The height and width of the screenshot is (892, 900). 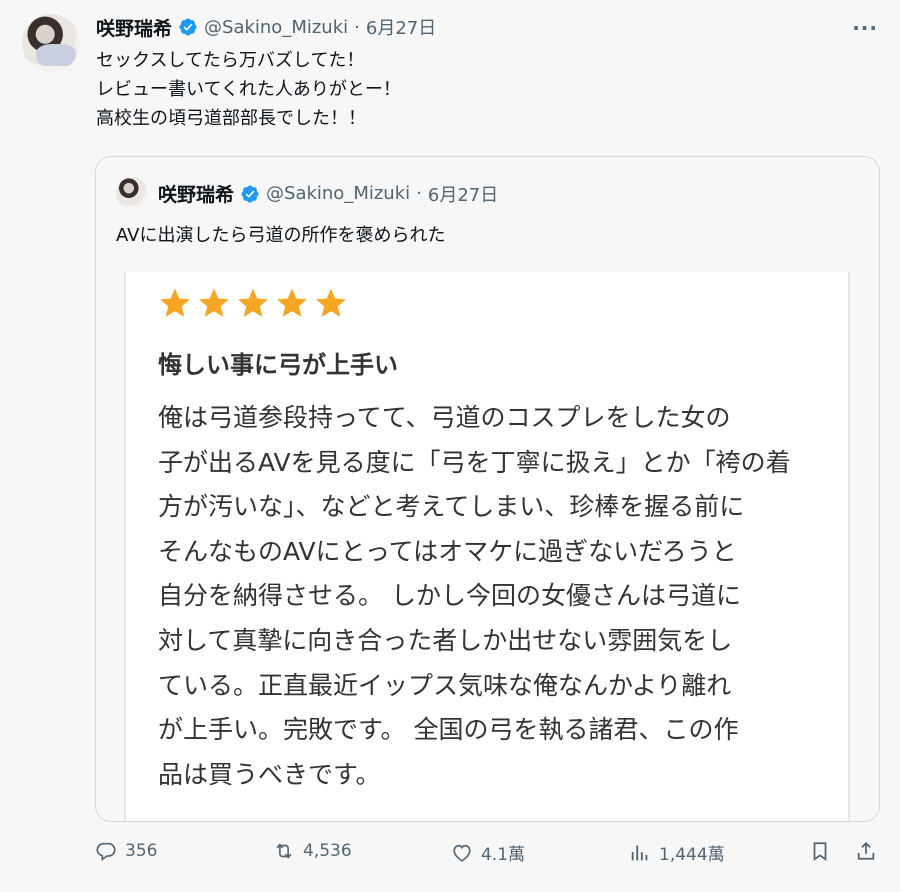 What do you see at coordinates (445, 640) in the screenshot?
I see `review-line: 対して真摯に向き合った者しか出せない雰囲気をし` at bounding box center [445, 640].